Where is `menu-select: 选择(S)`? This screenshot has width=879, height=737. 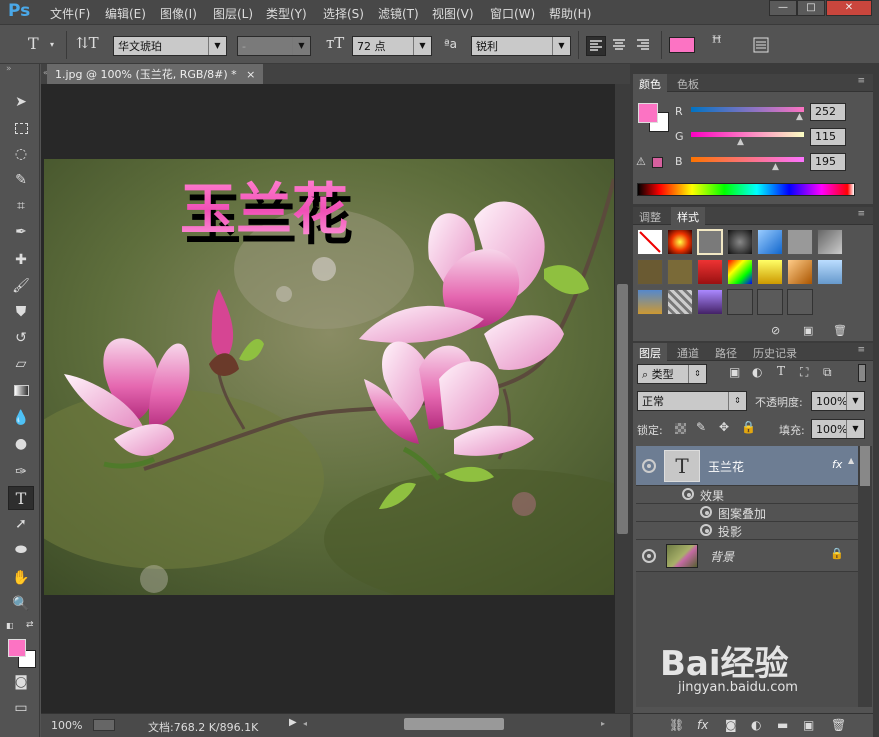 menu-select: 选择(S) is located at coordinates (343, 13).